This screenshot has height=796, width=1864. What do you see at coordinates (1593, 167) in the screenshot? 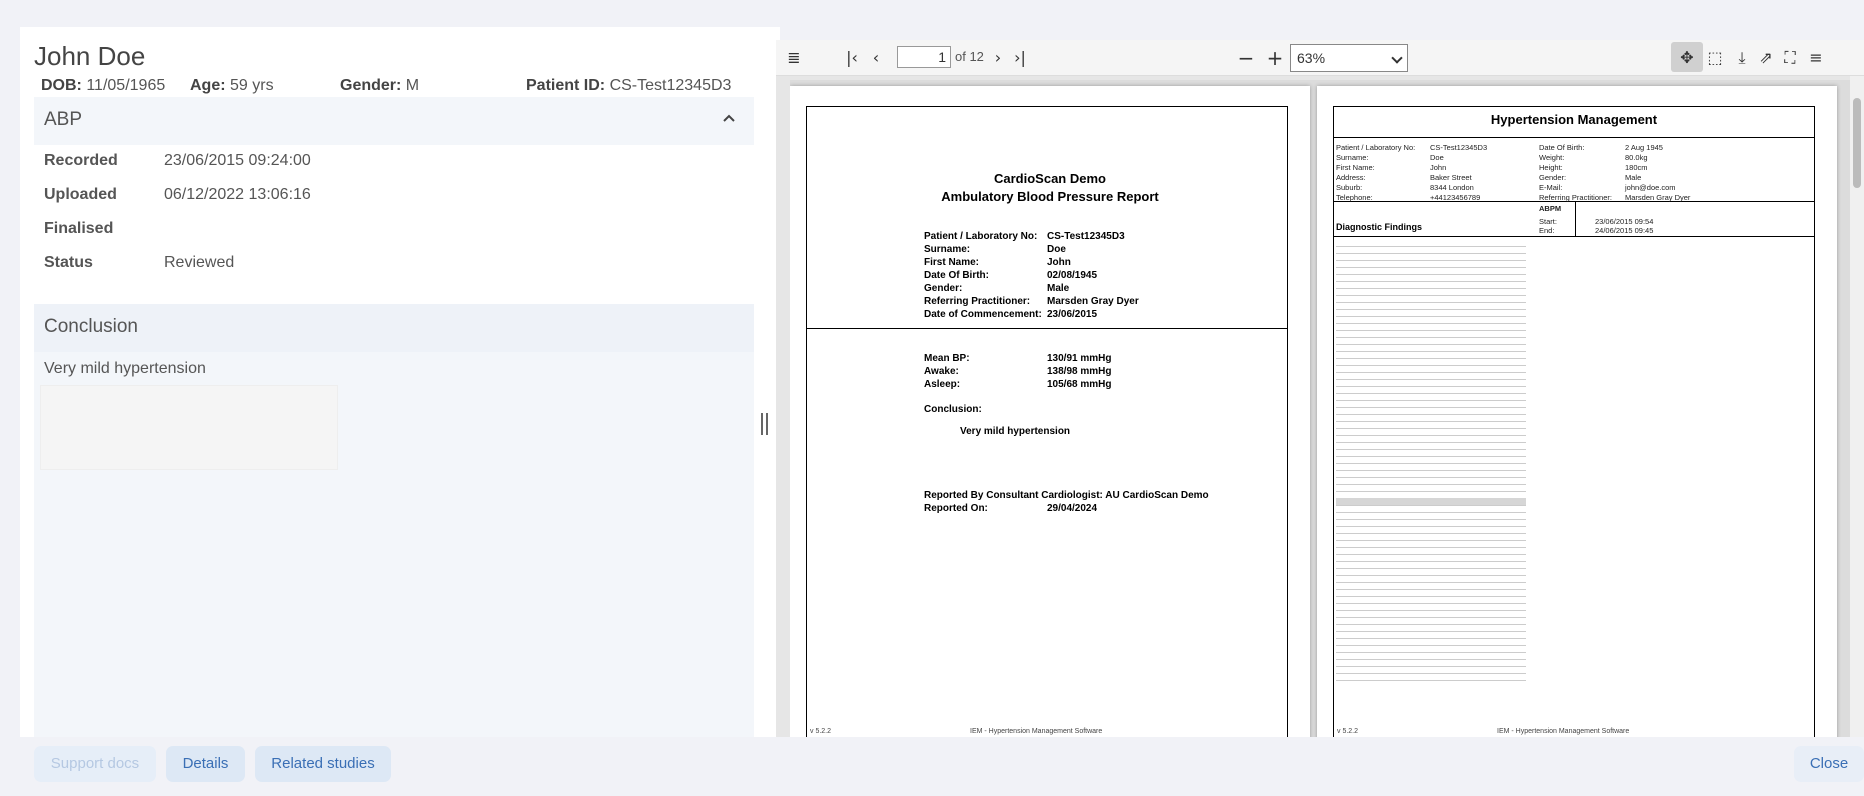
I see `info-row: Height: 180cm` at bounding box center [1593, 167].